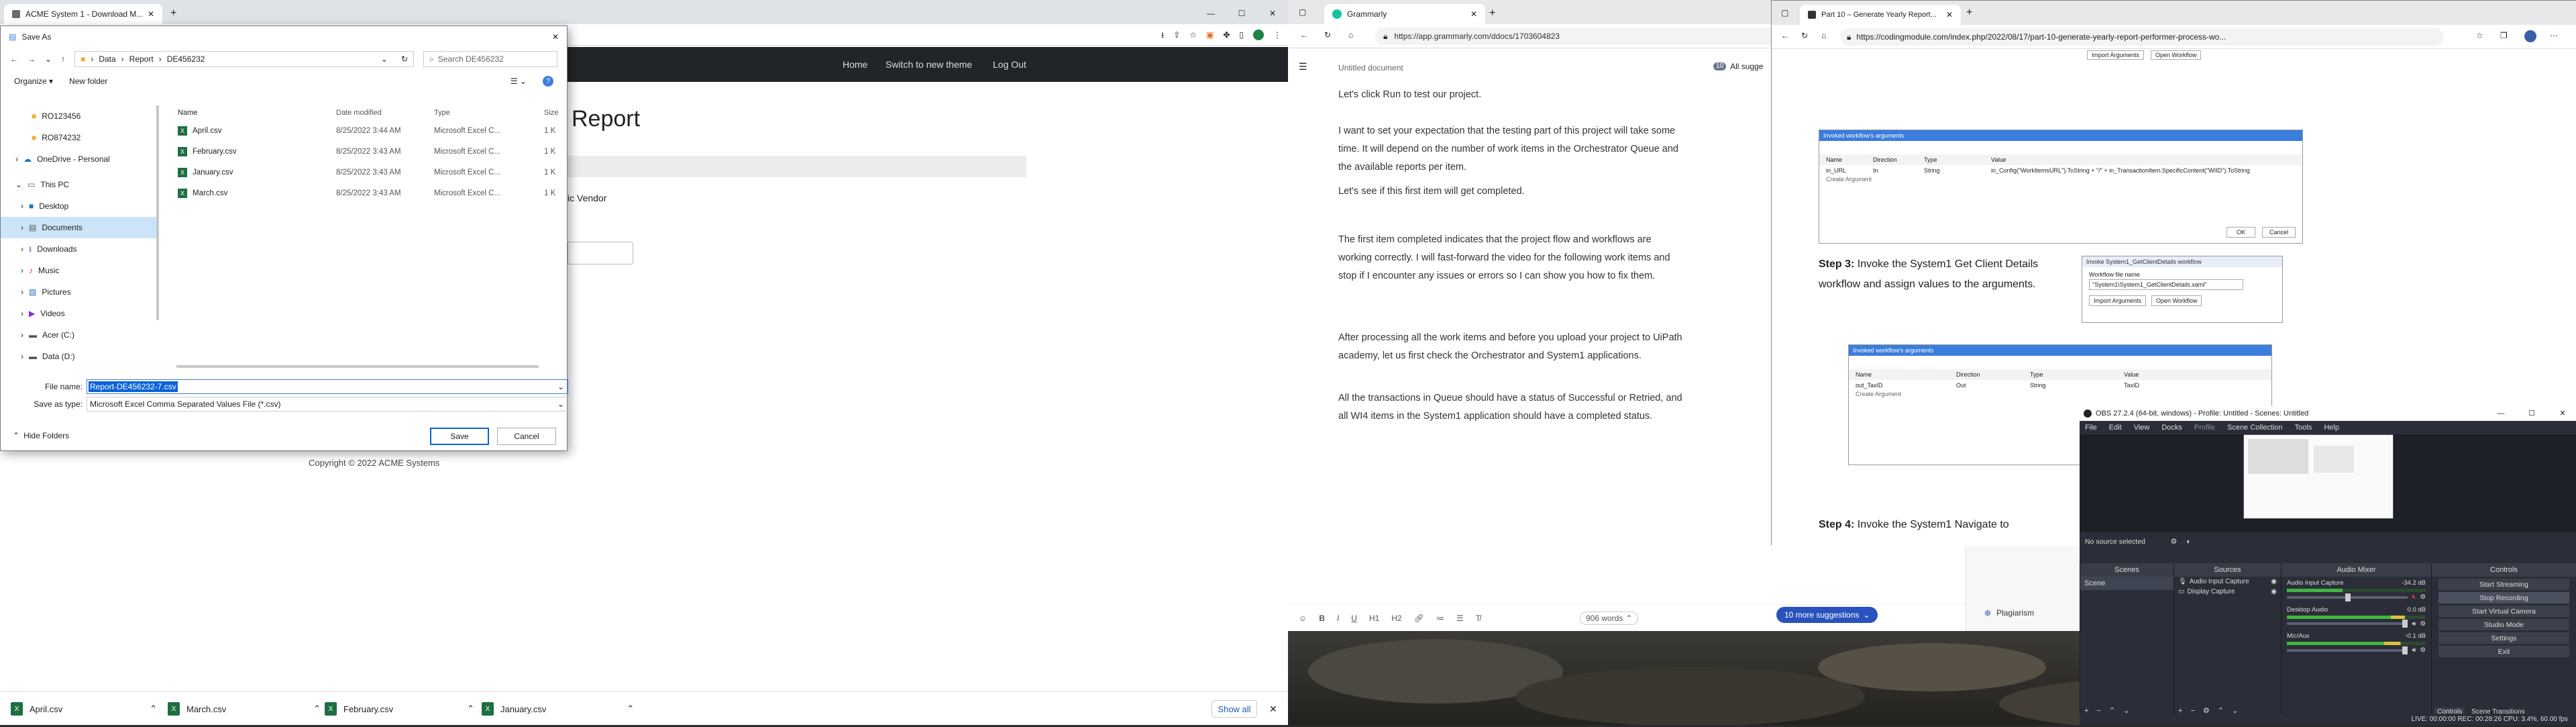 The image size is (2576, 727). I want to click on mute-speaker-icon: 🔇︎, so click(2414, 597).